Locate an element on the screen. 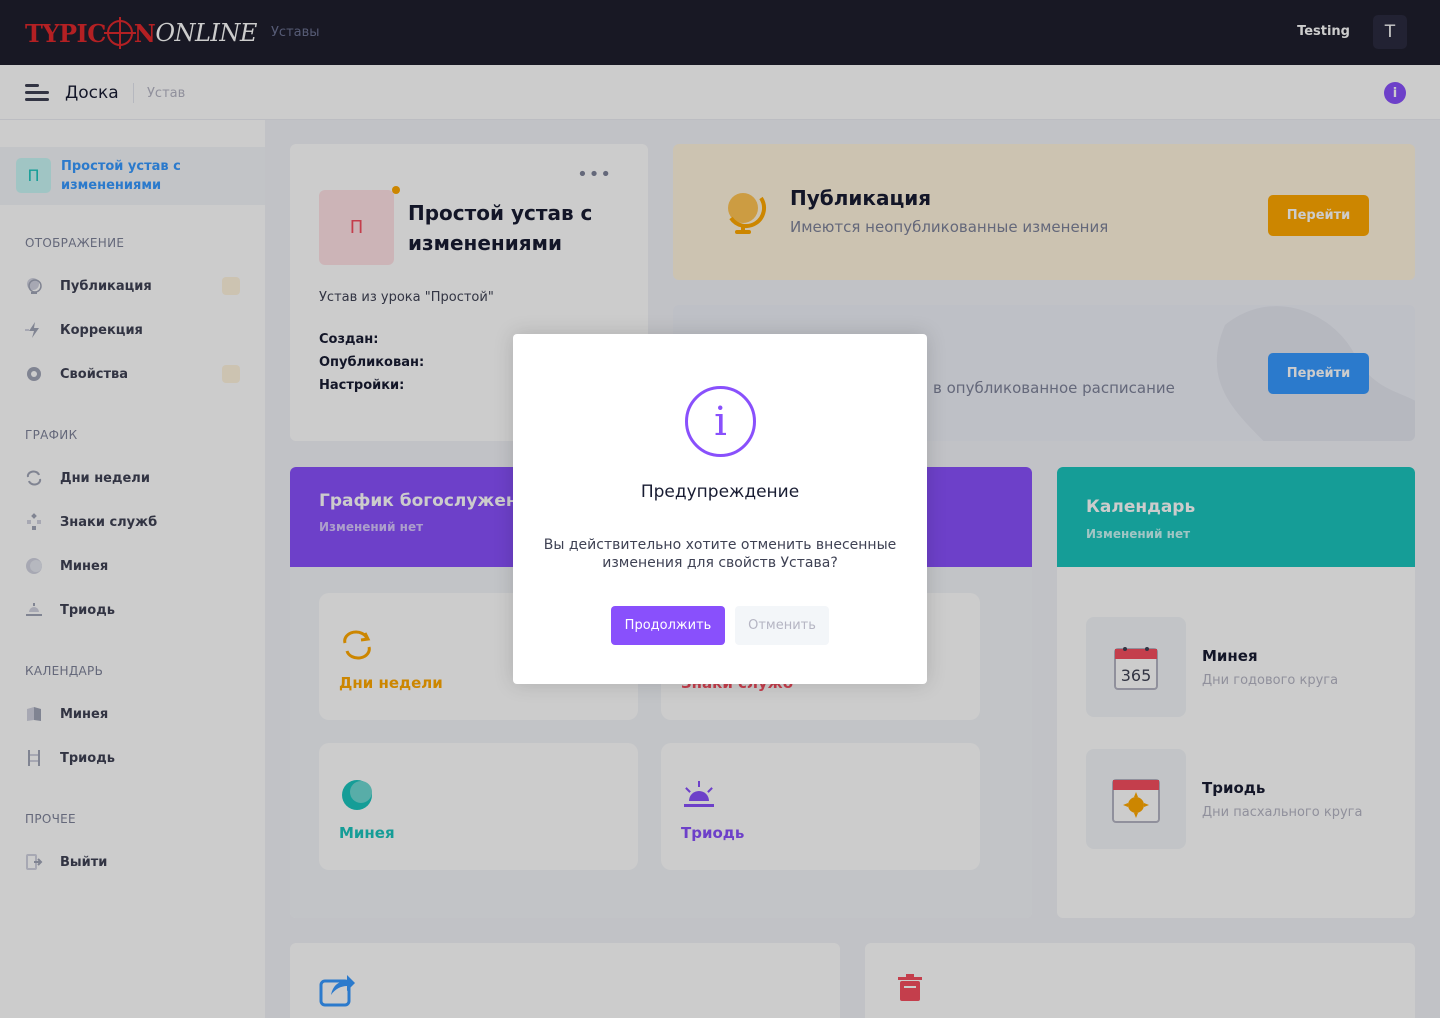 This screenshot has height=1018, width=1440. info-icon: i is located at coordinates (720, 421).